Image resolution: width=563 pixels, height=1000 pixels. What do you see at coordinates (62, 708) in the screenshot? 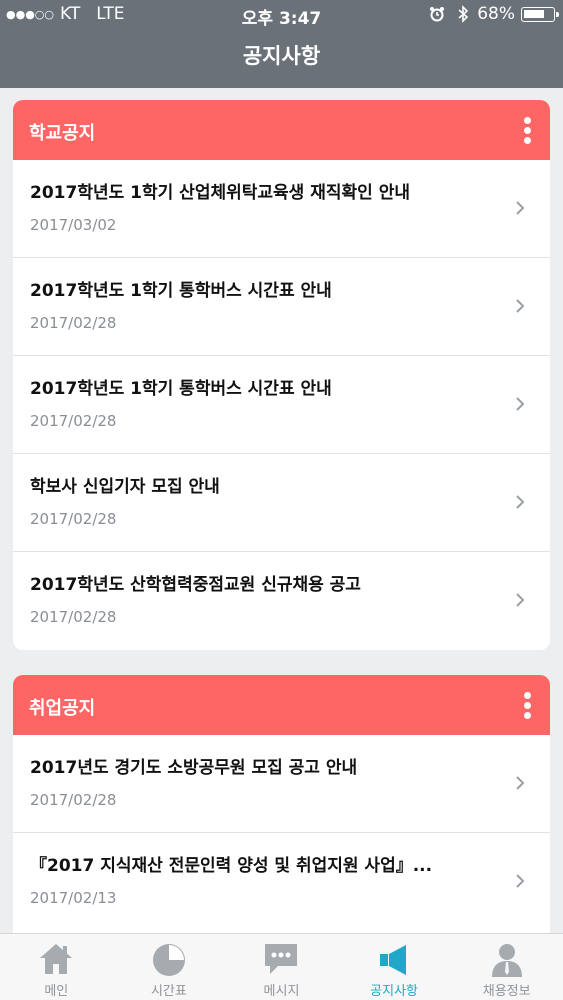
I see `section-title: 취업공지` at bounding box center [62, 708].